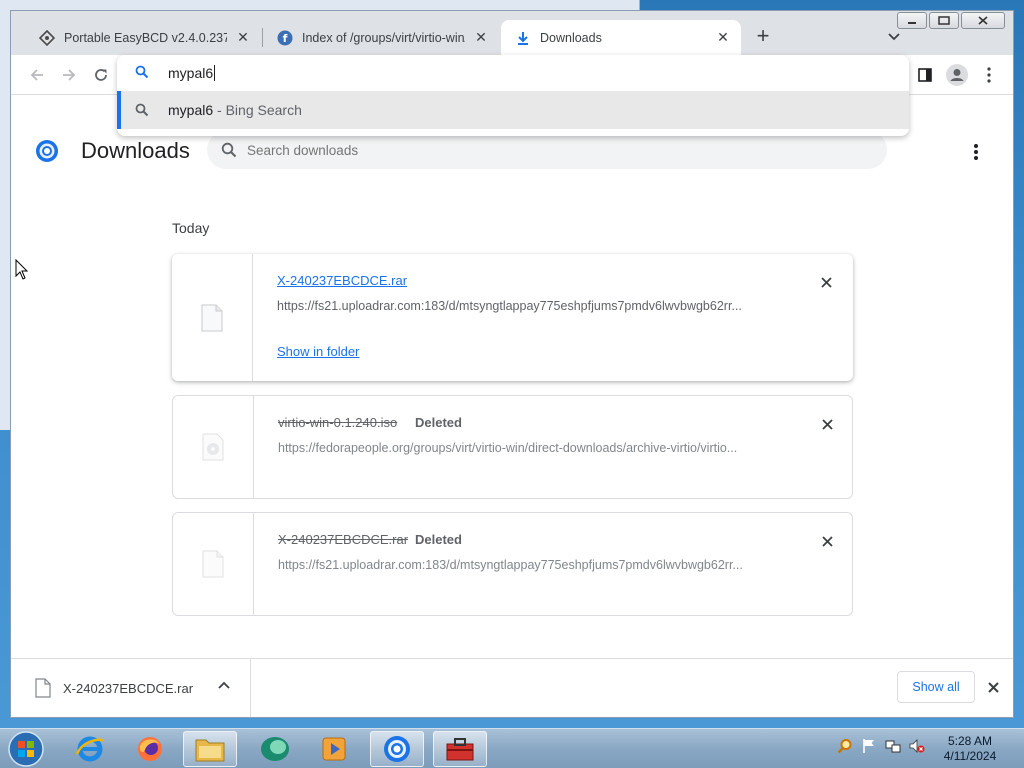 The height and width of the screenshot is (768, 1024). I want to click on show-all-button: Show all, so click(936, 687).